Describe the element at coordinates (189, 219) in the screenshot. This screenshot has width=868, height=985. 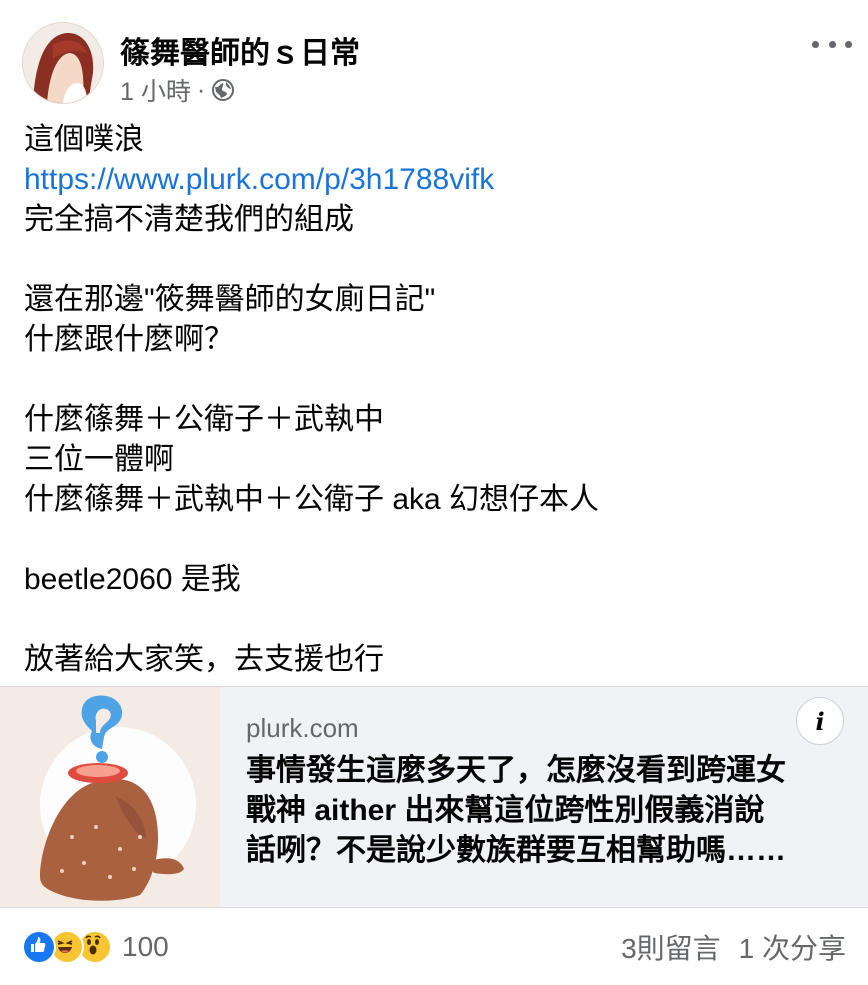
I see `post-line: 完全搞不清楚我們的組成` at that location.